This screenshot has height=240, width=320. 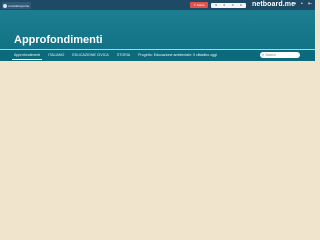 I want to click on avatar, so click(x=5, y=5).